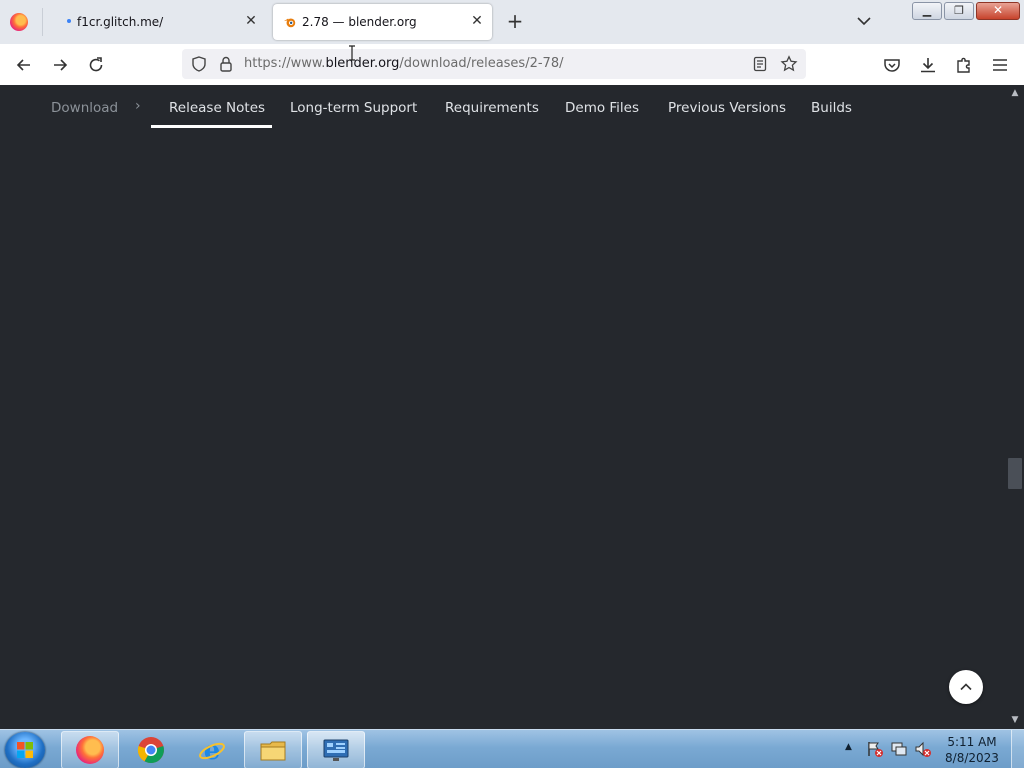  What do you see at coordinates (1017, 749) in the screenshot?
I see `show-desktop-button` at bounding box center [1017, 749].